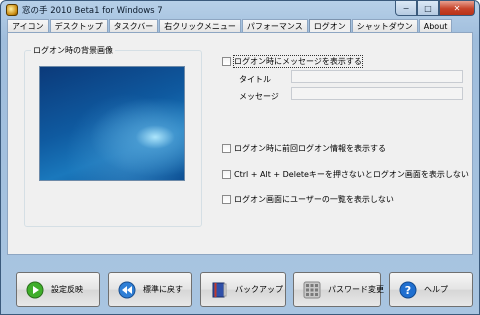 This screenshot has height=315, width=480. Describe the element at coordinates (259, 96) in the screenshot. I see `message-field-label: メッセージ` at that location.